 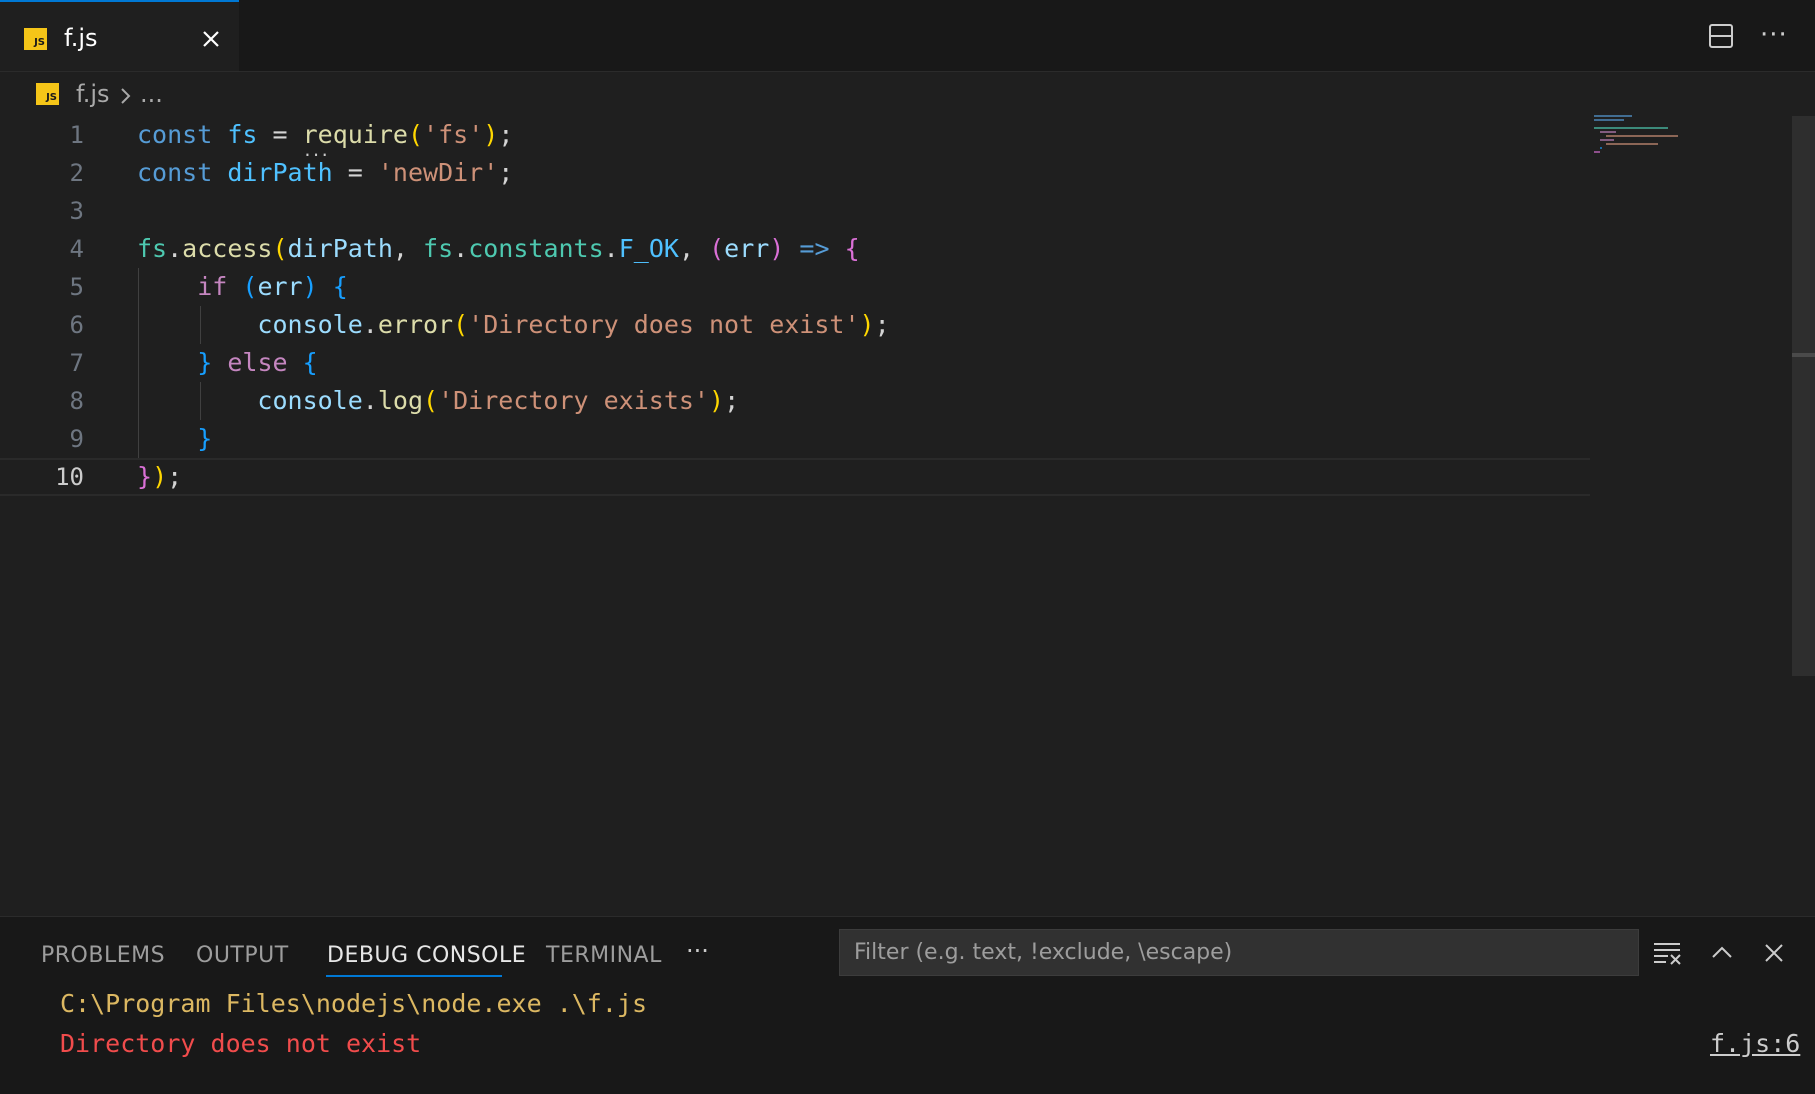 What do you see at coordinates (160, 476) in the screenshot?
I see `code-text: });` at bounding box center [160, 476].